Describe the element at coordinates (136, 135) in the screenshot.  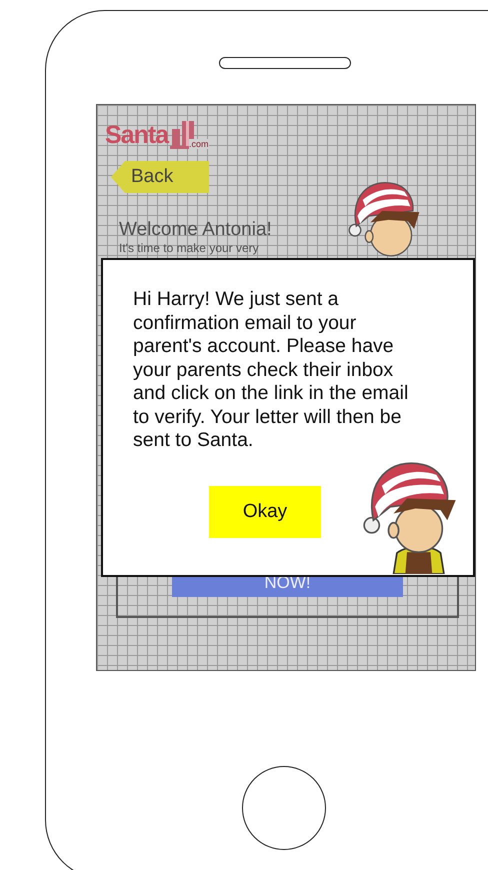
I see `logo-text: Santa` at that location.